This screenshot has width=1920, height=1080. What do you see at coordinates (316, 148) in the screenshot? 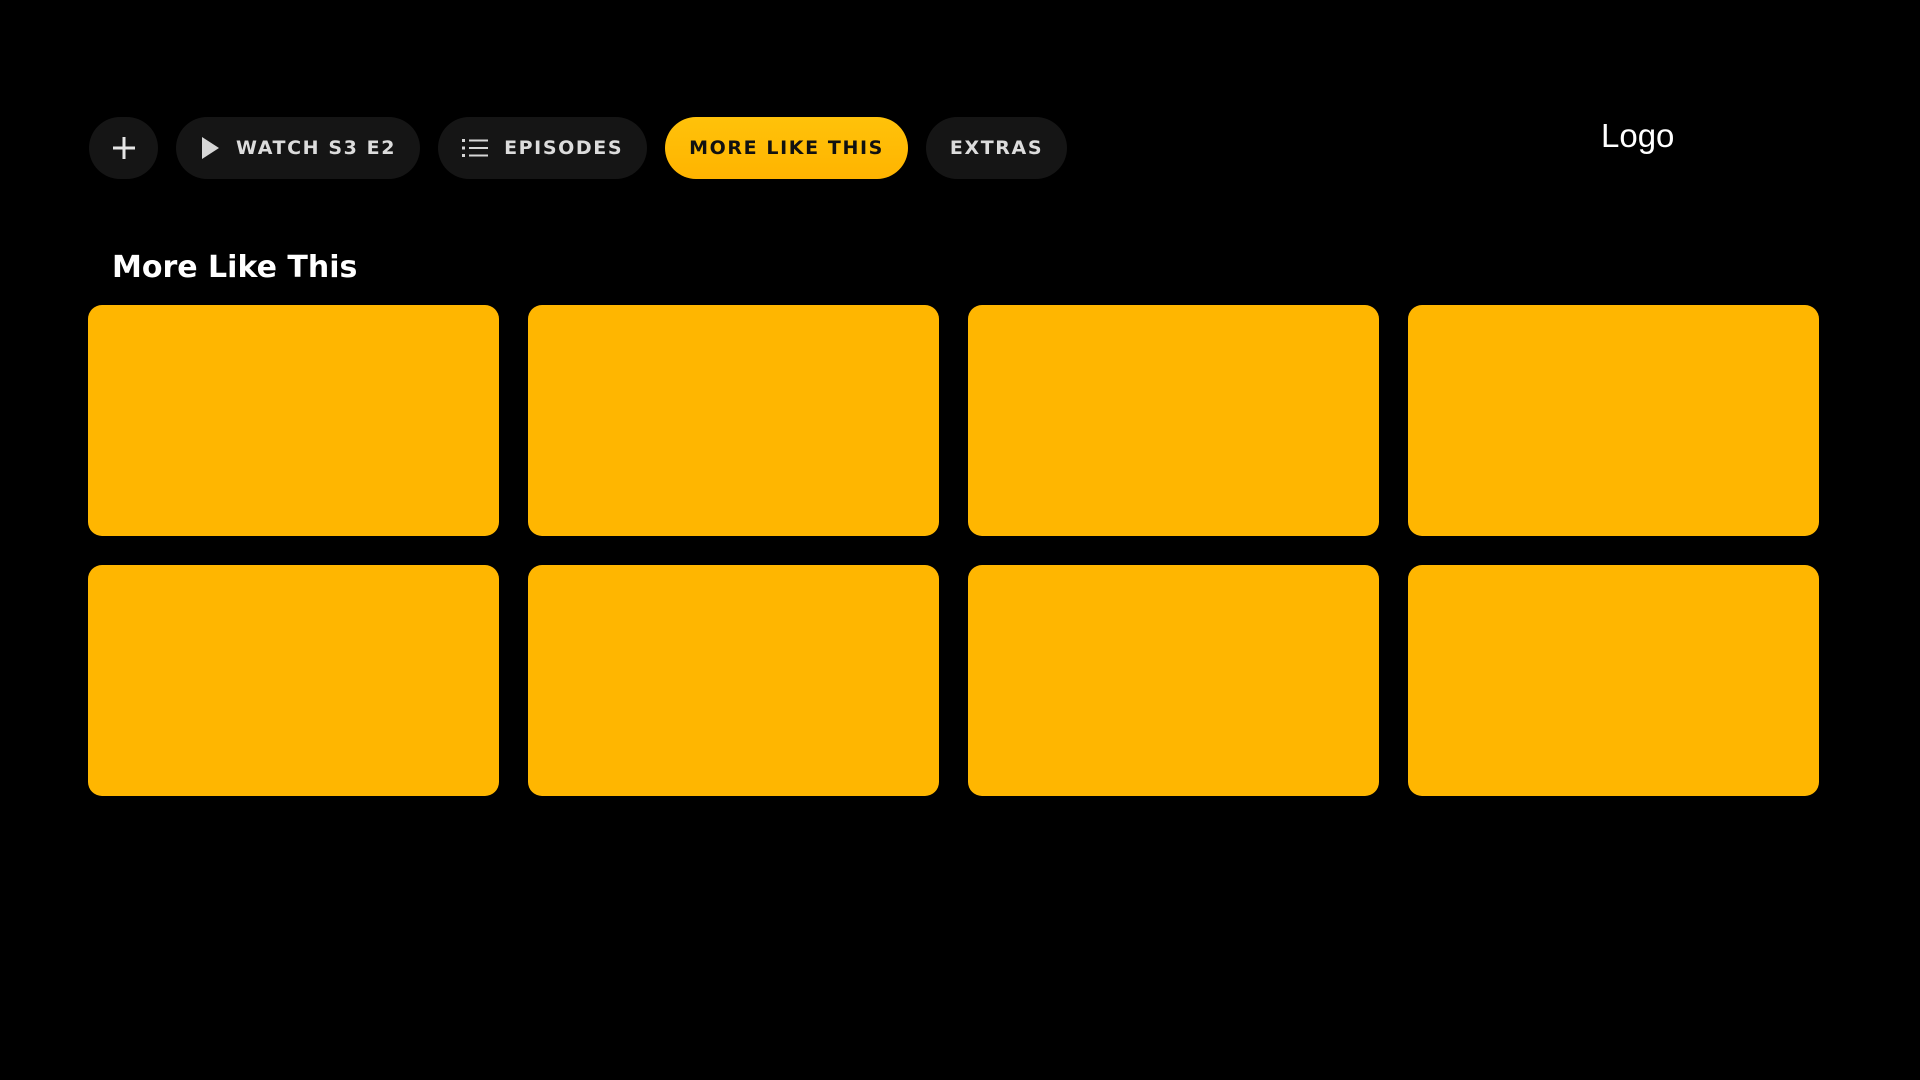
I see `watch-button-label: WATCH S3 E2` at bounding box center [316, 148].